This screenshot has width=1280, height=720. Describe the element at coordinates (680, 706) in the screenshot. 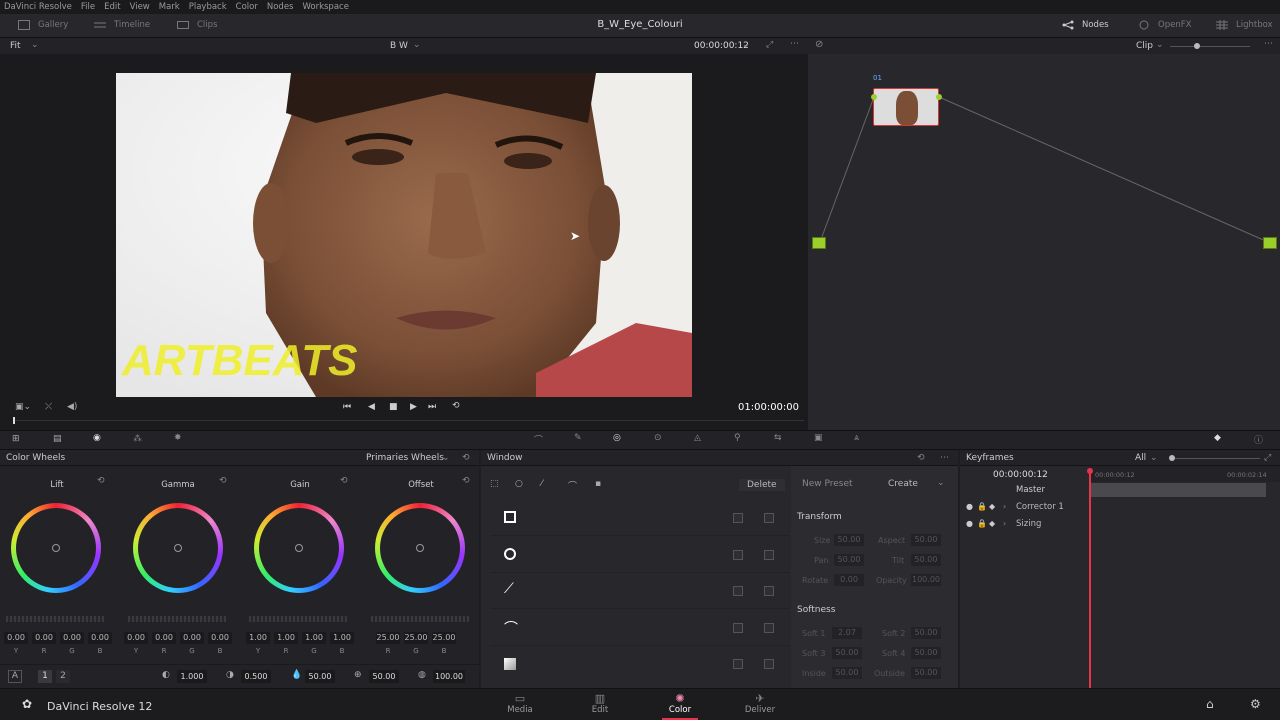

I see `nav-color: ✺ Color` at that location.